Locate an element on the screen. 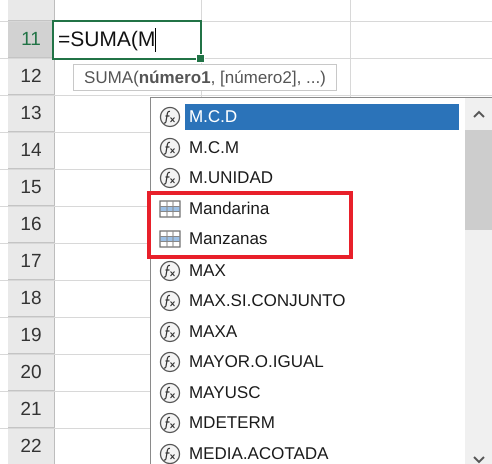 This screenshot has height=464, width=492. function-tooltip: SUMA(número1, [número2], ...) is located at coordinates (205, 77).